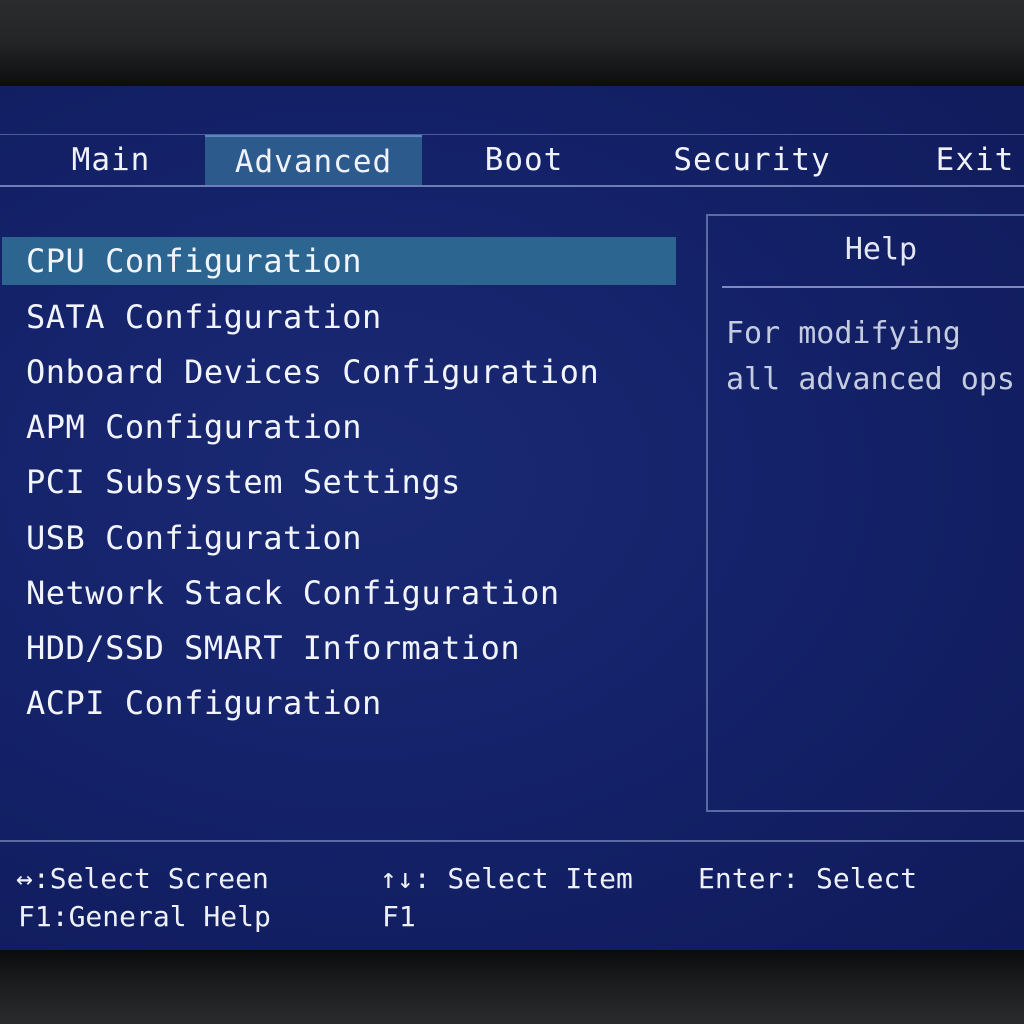 This screenshot has width=1024, height=1024. I want to click on help-title: Help, so click(881, 249).